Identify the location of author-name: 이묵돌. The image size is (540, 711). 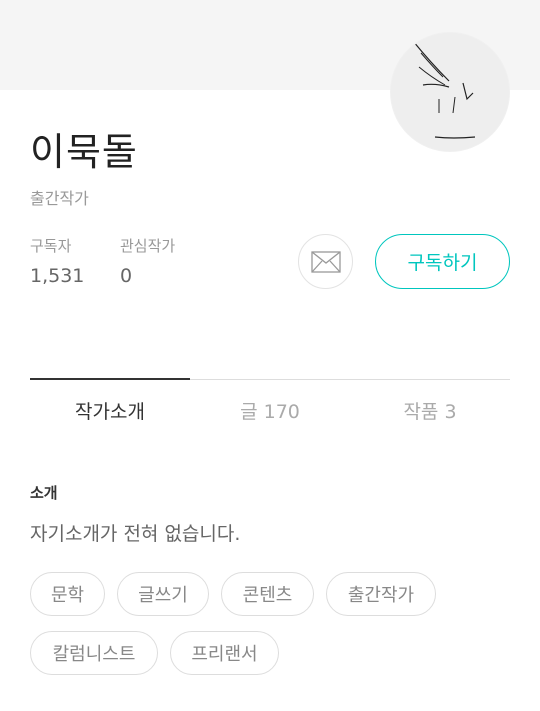
(84, 152).